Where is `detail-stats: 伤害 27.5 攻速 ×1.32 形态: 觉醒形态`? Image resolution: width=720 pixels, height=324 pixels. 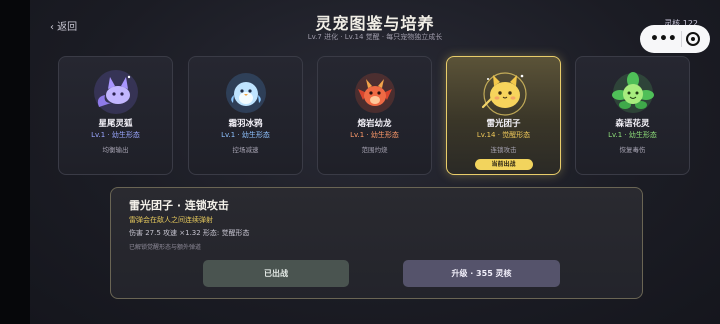 detail-stats: 伤害 27.5 攻速 ×1.32 形态: 觉醒形态 is located at coordinates (189, 233).